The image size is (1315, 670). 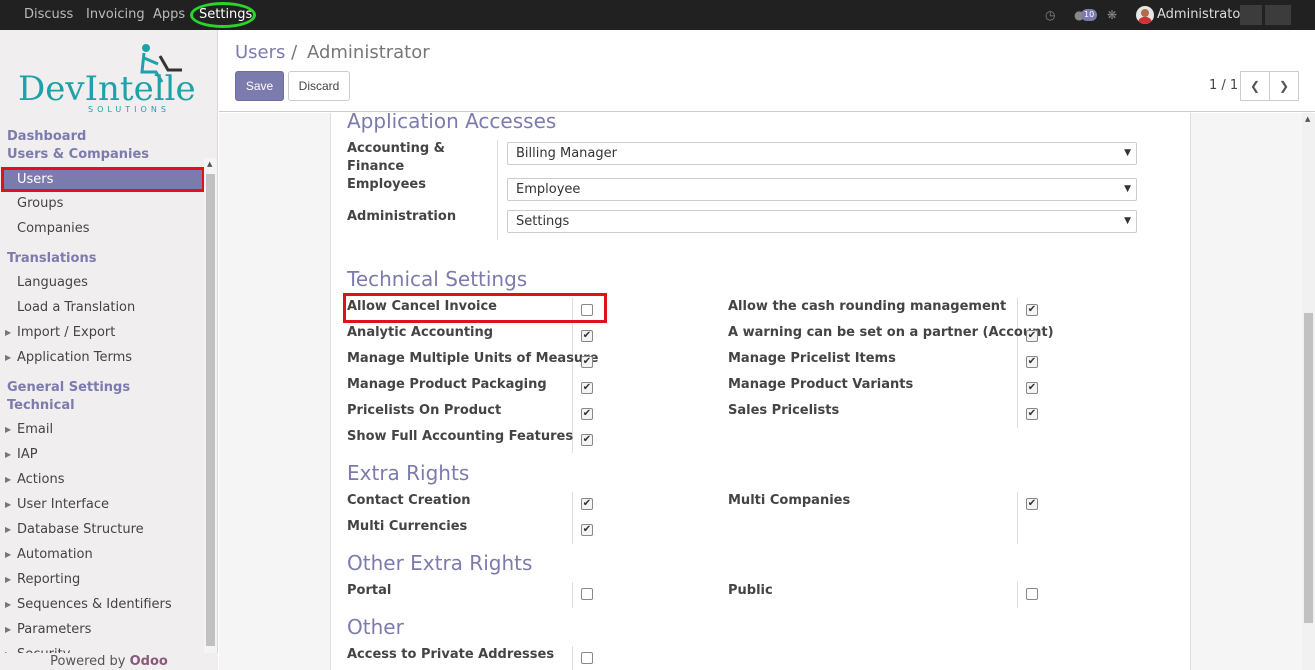 I want to click on sales-pricelists-checkbox: ✔, so click(x=1032, y=414).